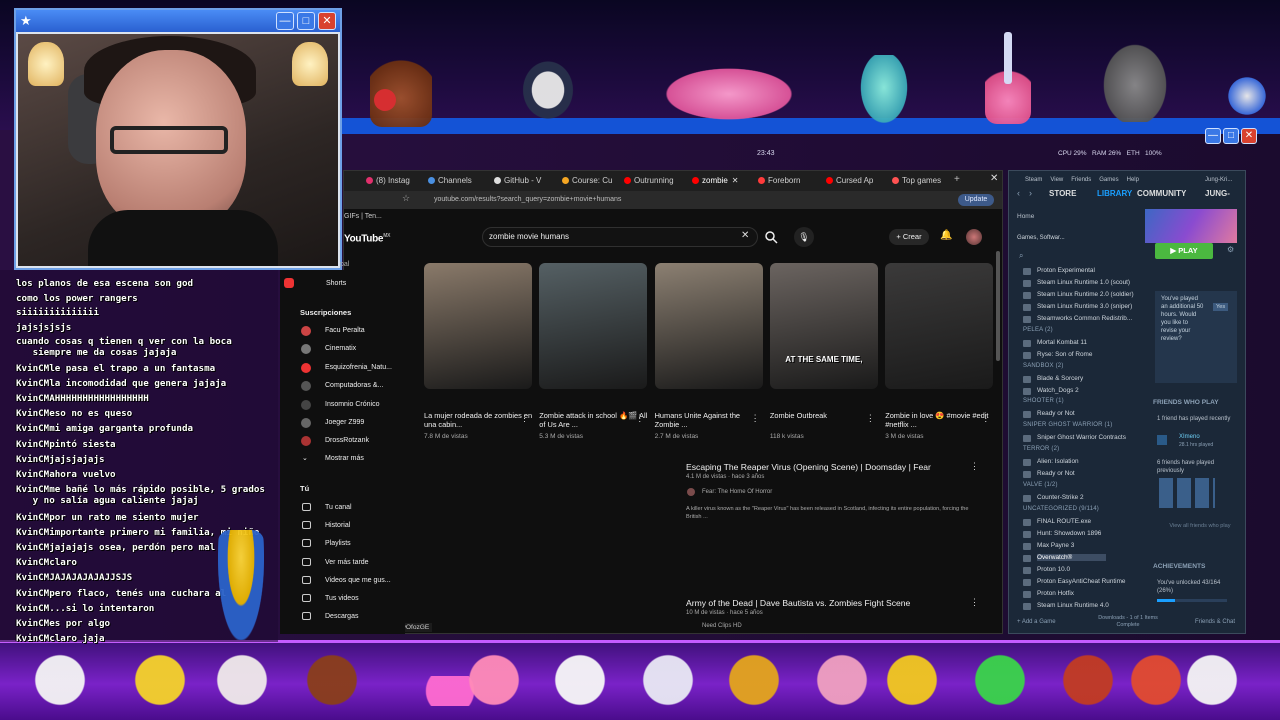 The image size is (1280, 720). Describe the element at coordinates (1058, 461) in the screenshot. I see `library-game: Alien: Isolation` at that location.